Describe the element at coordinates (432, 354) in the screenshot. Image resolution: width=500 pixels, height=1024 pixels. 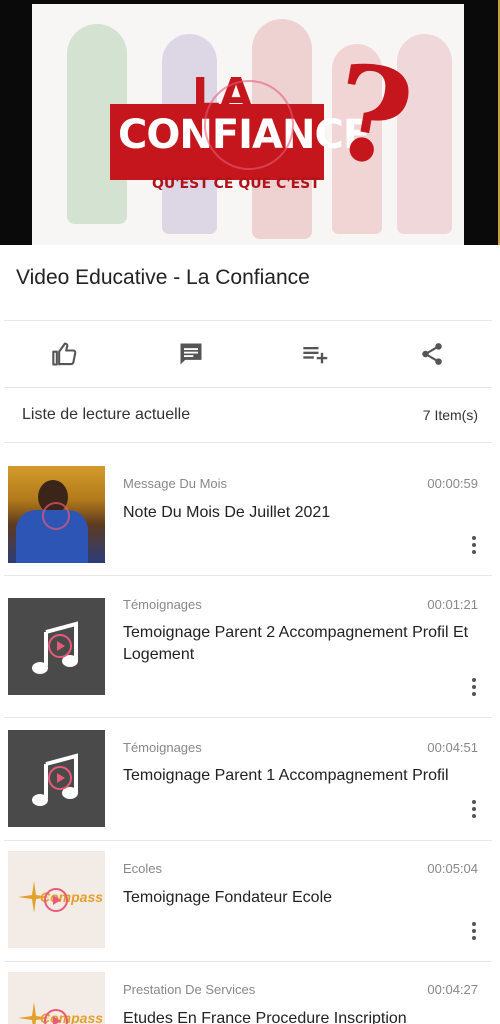
I see `share-icon` at that location.